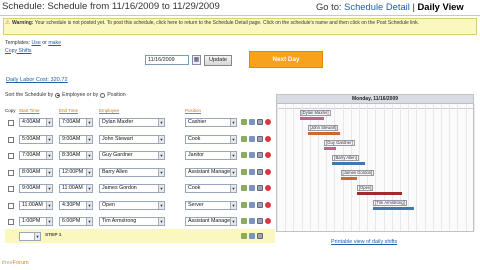 This screenshot has width=480, height=270. What do you see at coordinates (36, 122) in the screenshot?
I see `start-select: 4:00AM ▼` at bounding box center [36, 122].